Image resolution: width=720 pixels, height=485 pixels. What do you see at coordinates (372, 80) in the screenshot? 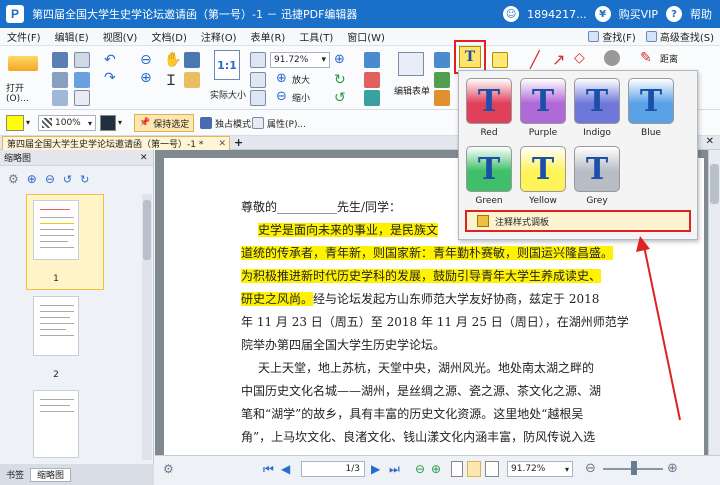
I see `crop-icon` at bounding box center [372, 80].